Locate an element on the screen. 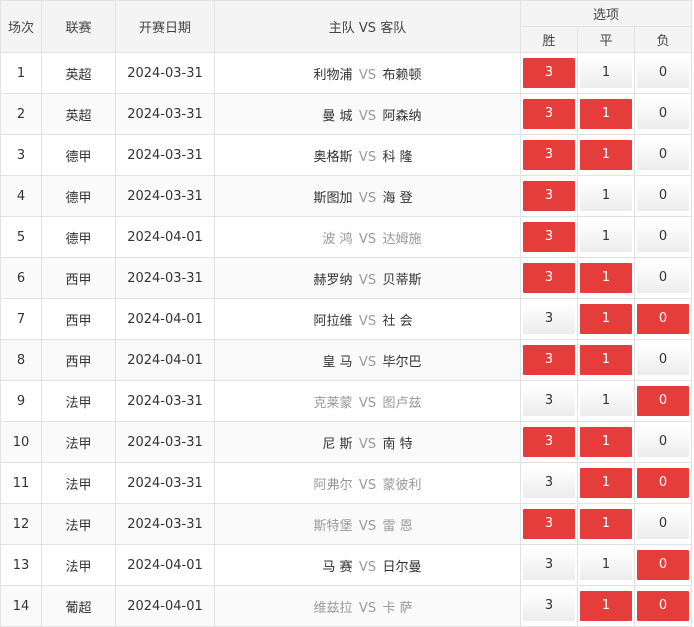  away-team: 达姆施 is located at coordinates (402, 239).